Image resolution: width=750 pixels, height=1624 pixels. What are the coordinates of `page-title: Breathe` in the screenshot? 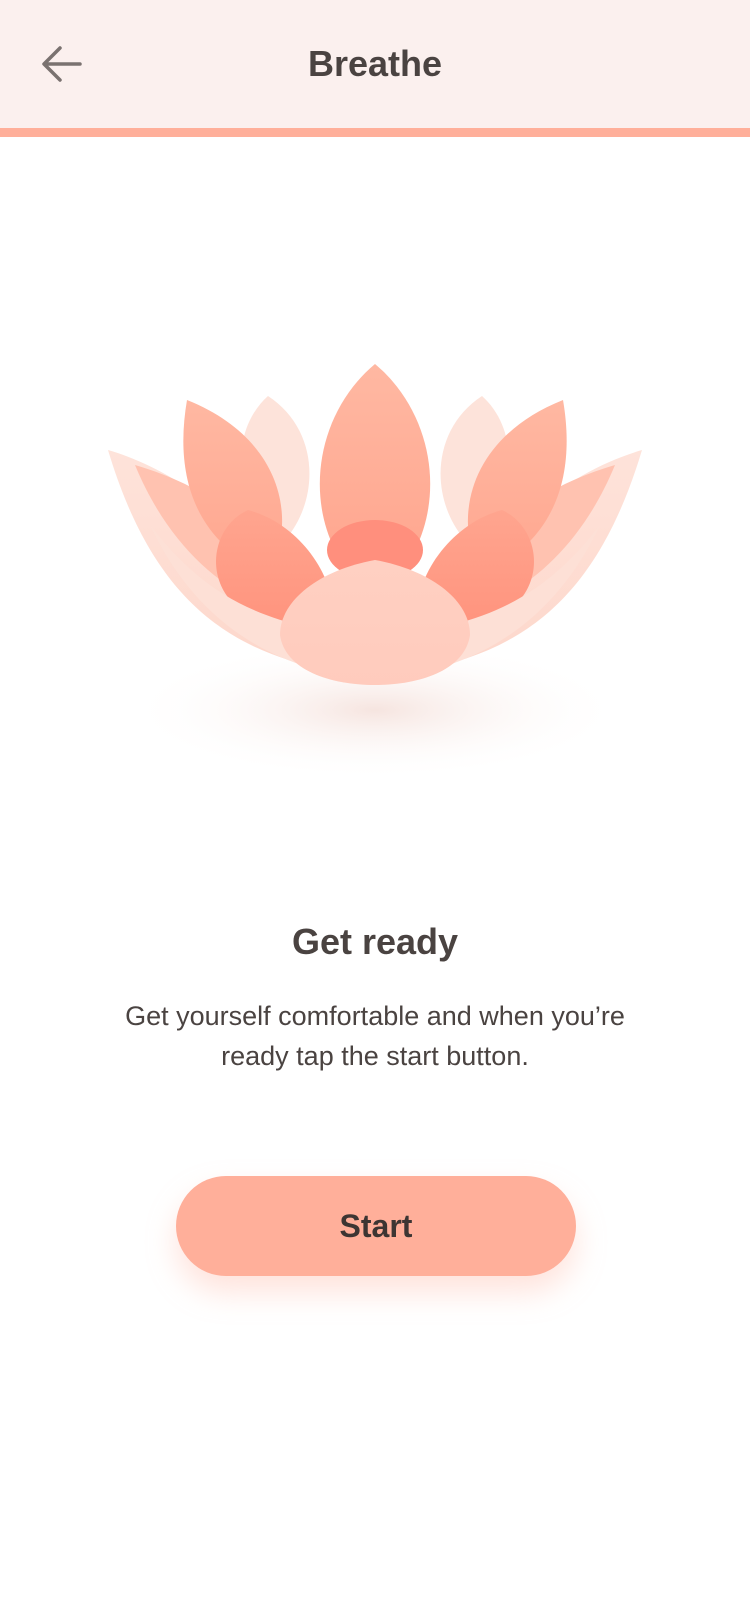 It's located at (375, 63).